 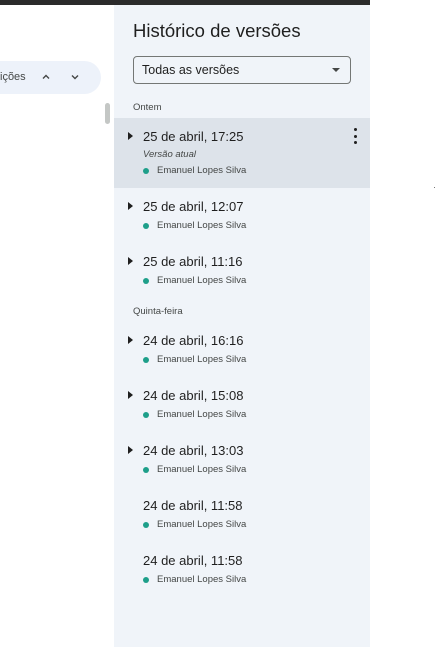 I want to click on version-date: 25 de abril, 17:25, so click(x=193, y=136).